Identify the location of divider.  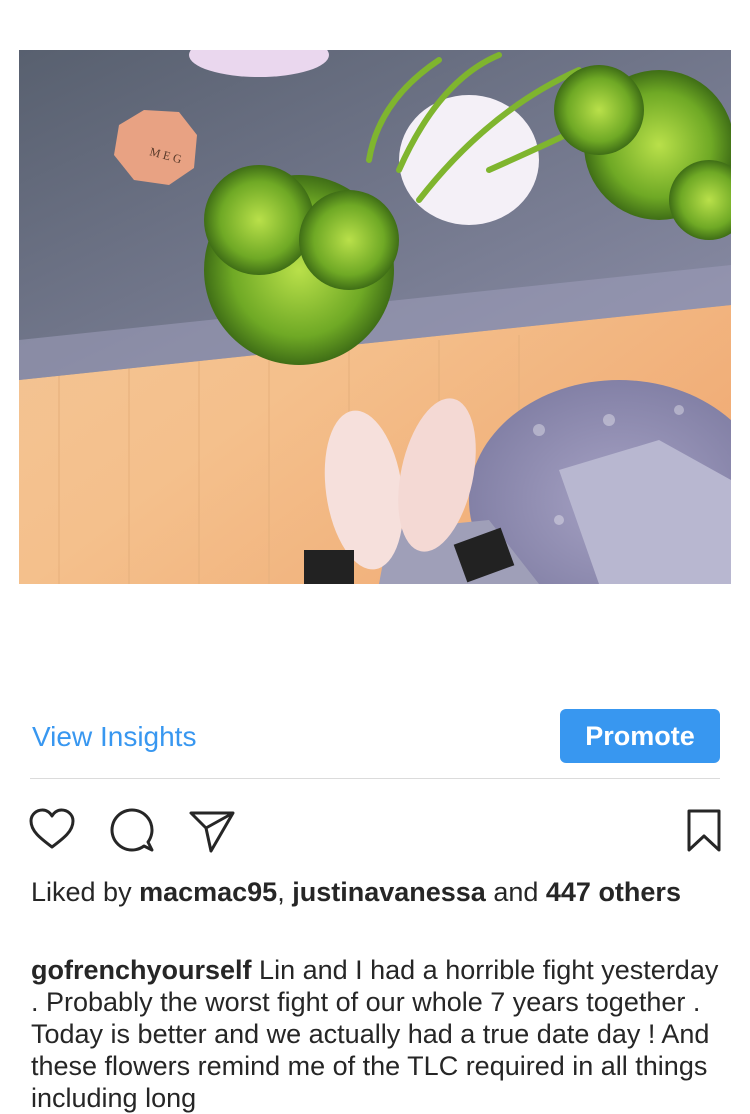
(375, 778).